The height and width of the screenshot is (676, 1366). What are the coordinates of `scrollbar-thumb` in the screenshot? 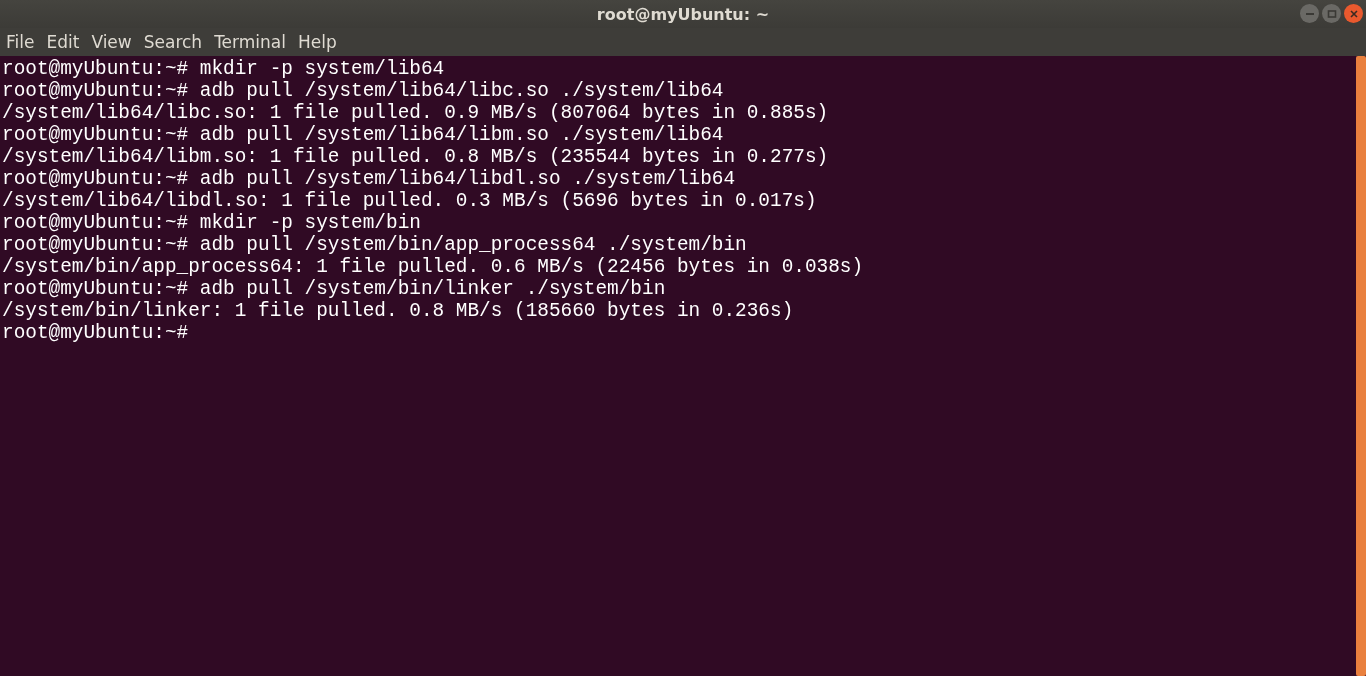 It's located at (1361, 366).